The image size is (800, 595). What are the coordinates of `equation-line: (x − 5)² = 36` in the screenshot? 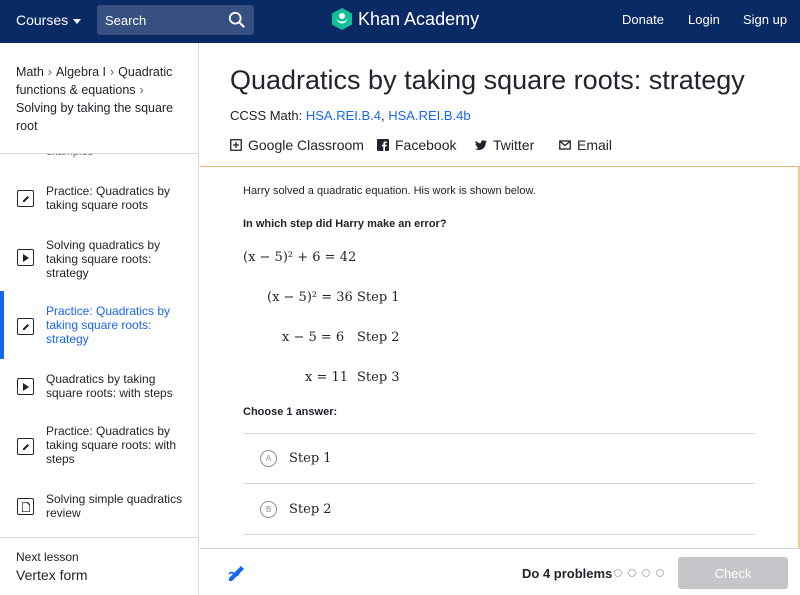 It's located at (310, 297).